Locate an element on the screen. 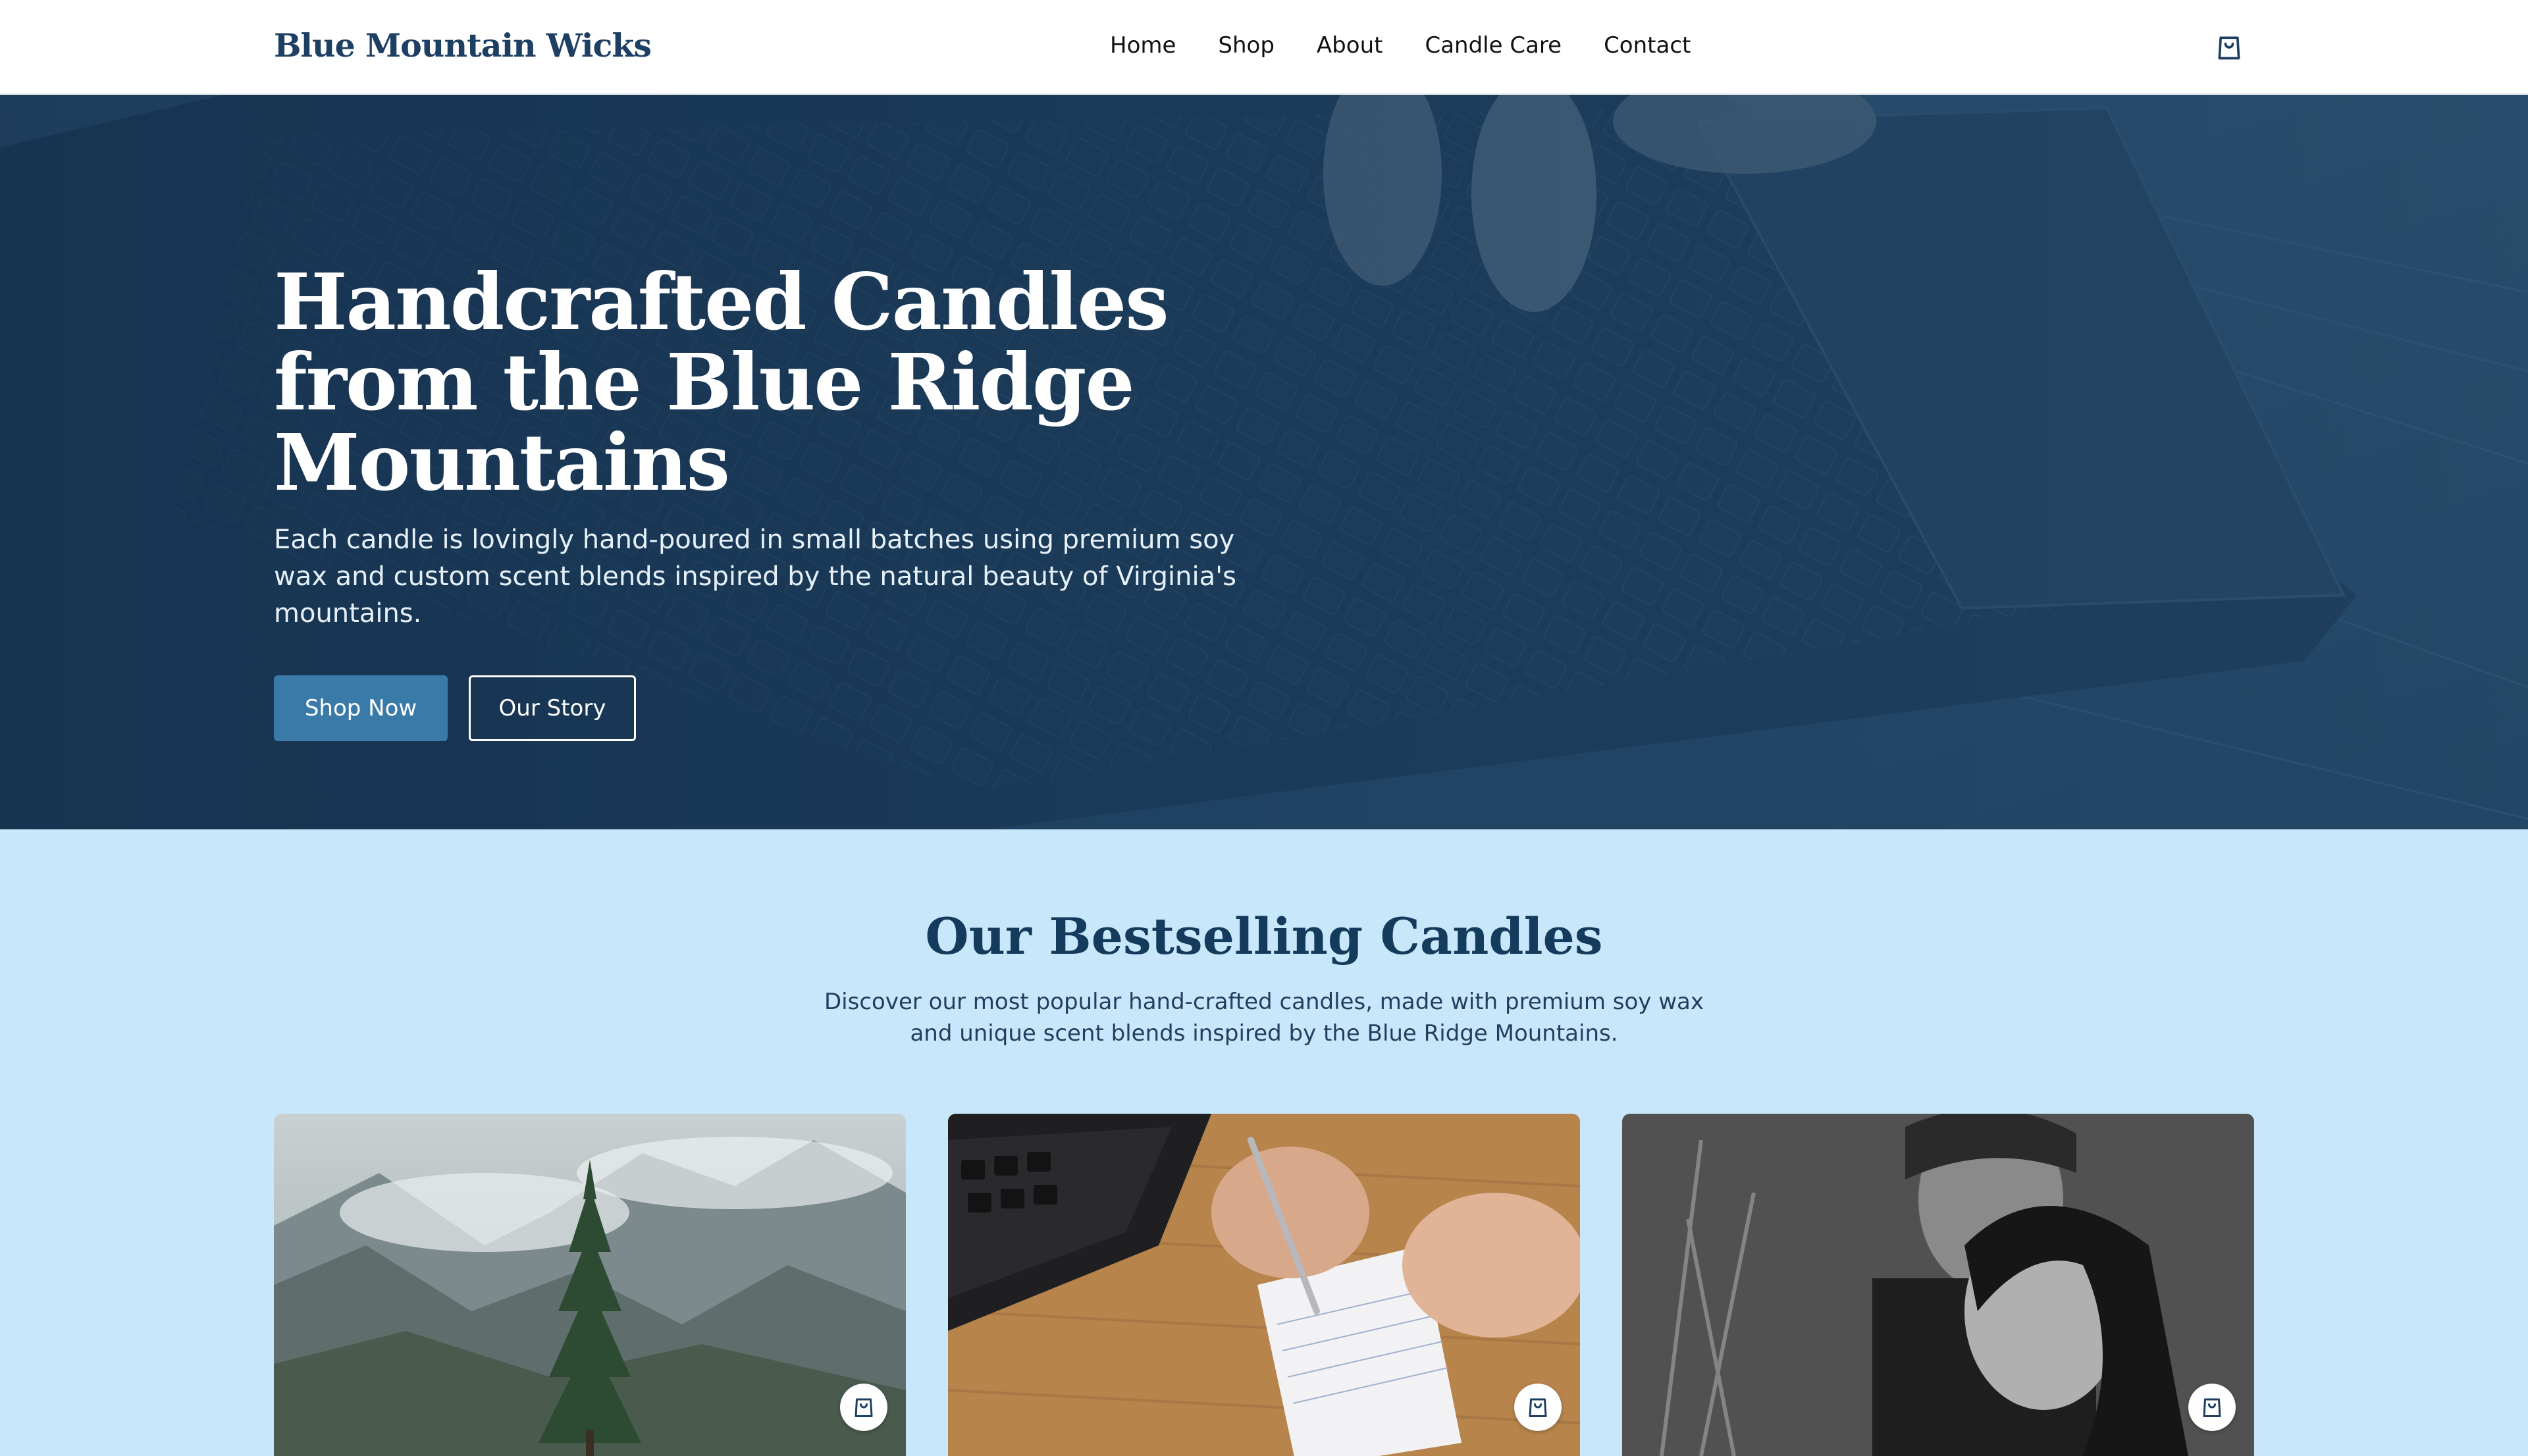 This screenshot has height=1456, width=2528. brand-logo: Blue Mountain Wicks is located at coordinates (463, 45).